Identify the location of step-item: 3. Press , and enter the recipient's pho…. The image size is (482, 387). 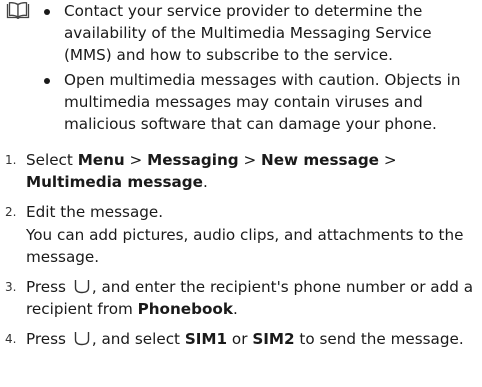
(243, 298).